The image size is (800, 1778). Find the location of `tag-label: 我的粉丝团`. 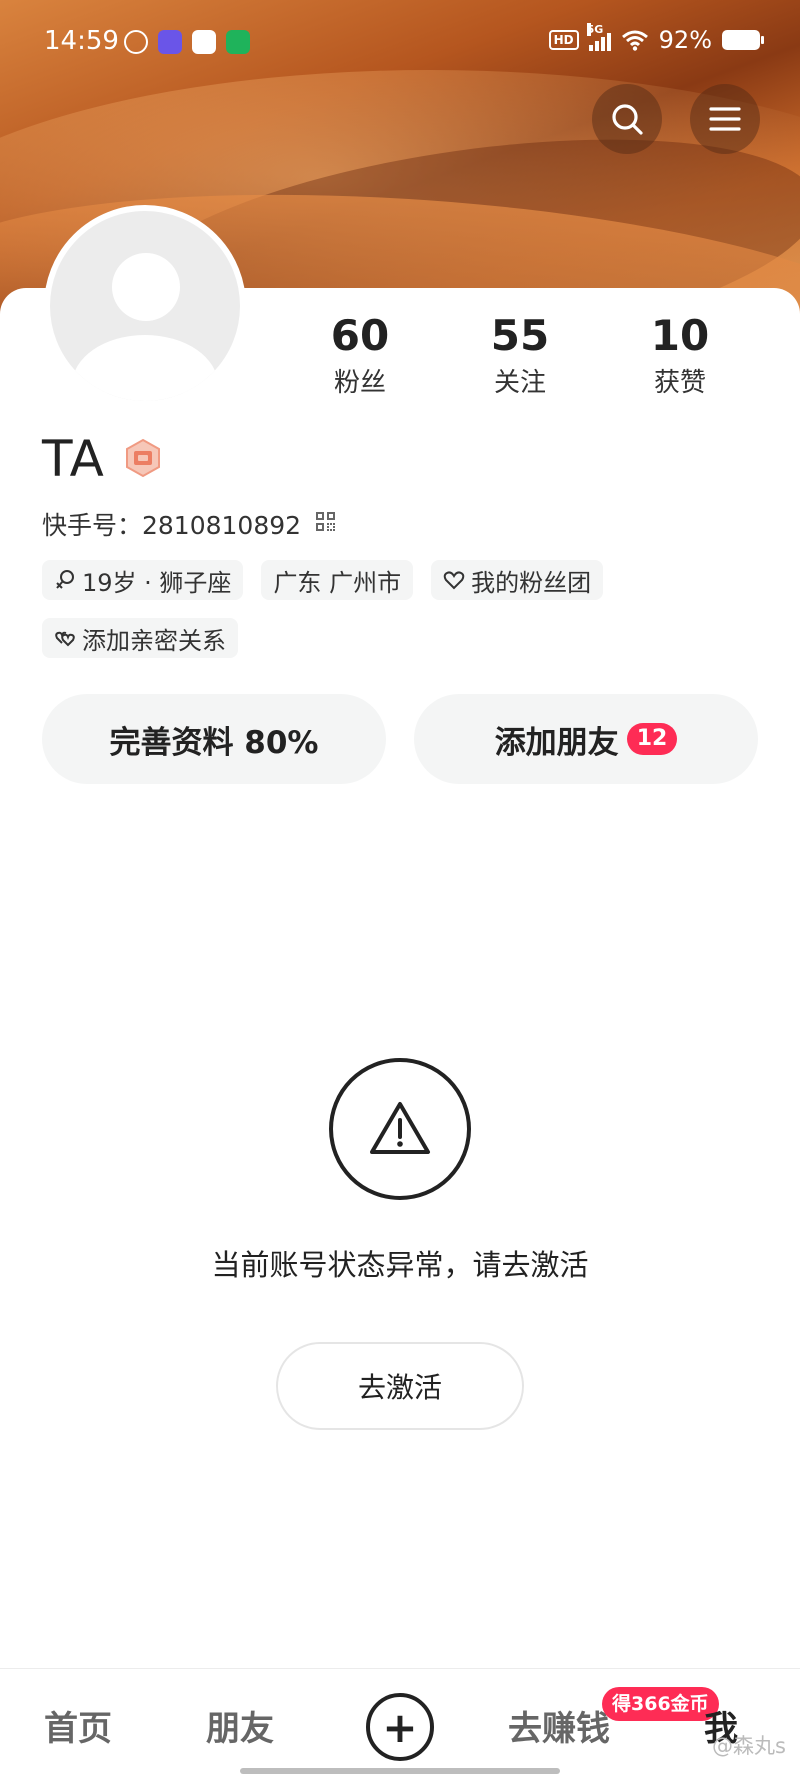

tag-label: 我的粉丝团 is located at coordinates (531, 582).